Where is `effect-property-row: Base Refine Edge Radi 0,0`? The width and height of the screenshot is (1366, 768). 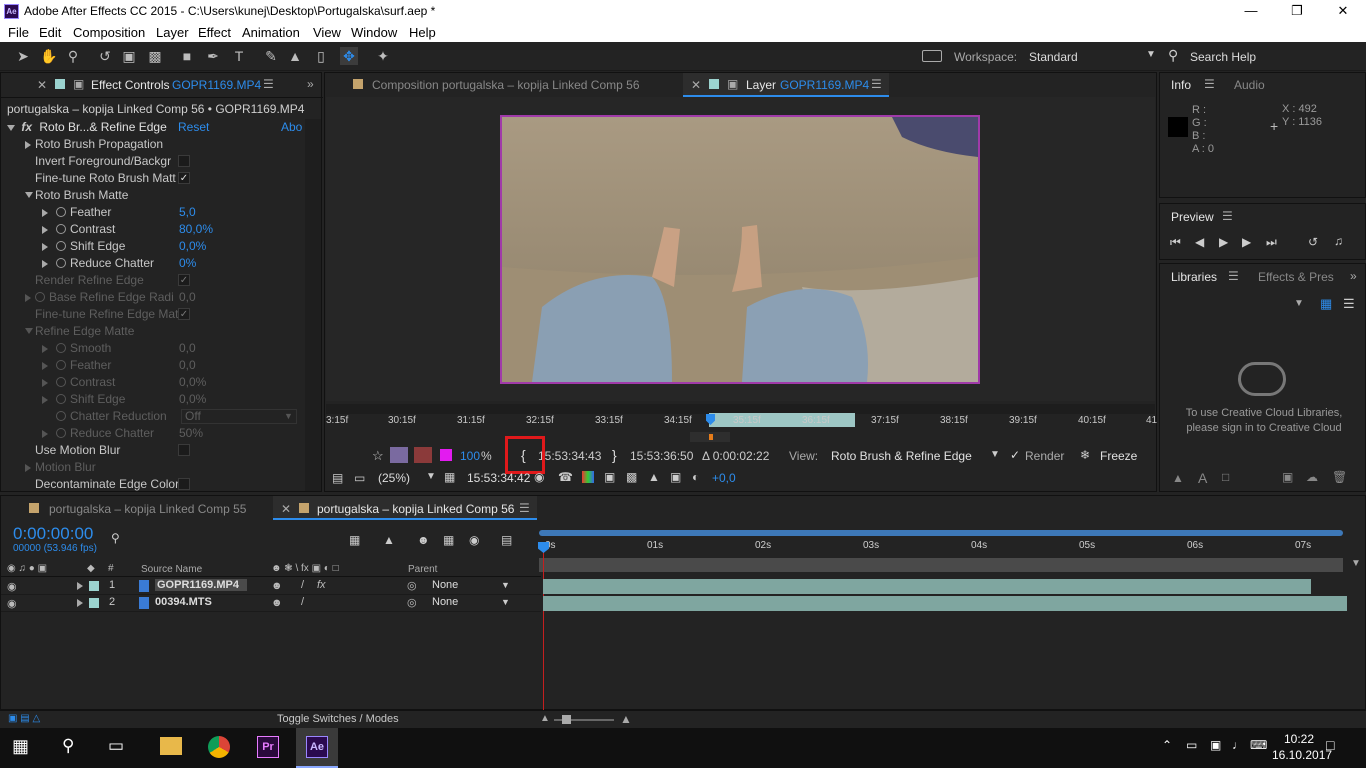 effect-property-row: Base Refine Edge Radi 0,0 is located at coordinates (151, 297).